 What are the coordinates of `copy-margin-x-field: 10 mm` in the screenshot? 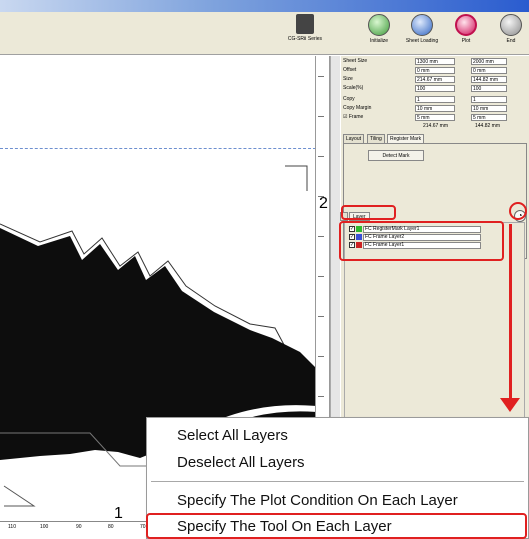 It's located at (435, 108).